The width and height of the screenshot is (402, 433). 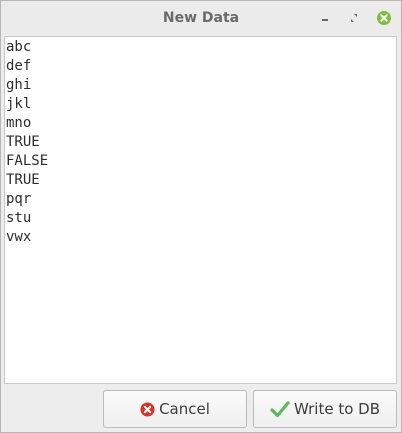 I want to click on minimize-icon, so click(x=325, y=20).